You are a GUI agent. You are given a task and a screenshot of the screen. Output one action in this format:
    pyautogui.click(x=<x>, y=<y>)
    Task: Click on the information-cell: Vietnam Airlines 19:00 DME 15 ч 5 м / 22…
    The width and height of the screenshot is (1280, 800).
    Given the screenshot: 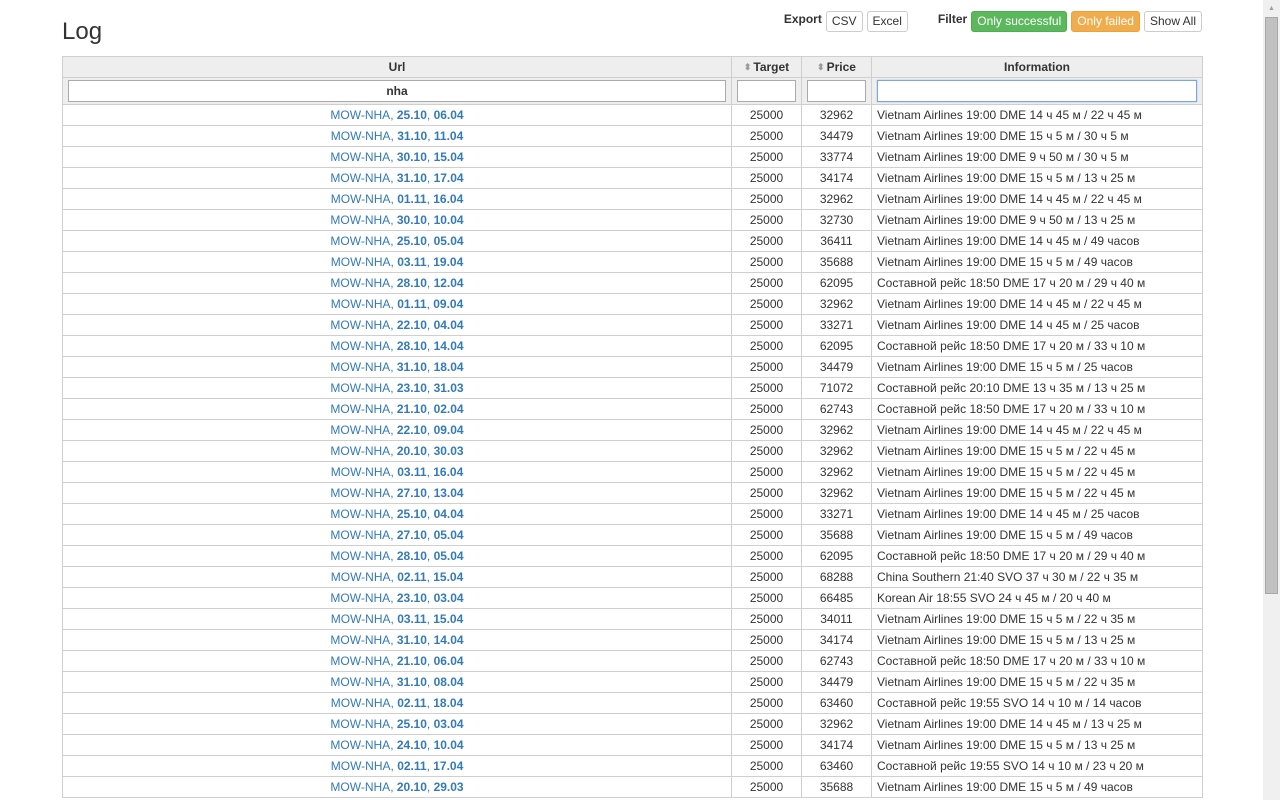 What is the action you would take?
    pyautogui.click(x=1037, y=619)
    